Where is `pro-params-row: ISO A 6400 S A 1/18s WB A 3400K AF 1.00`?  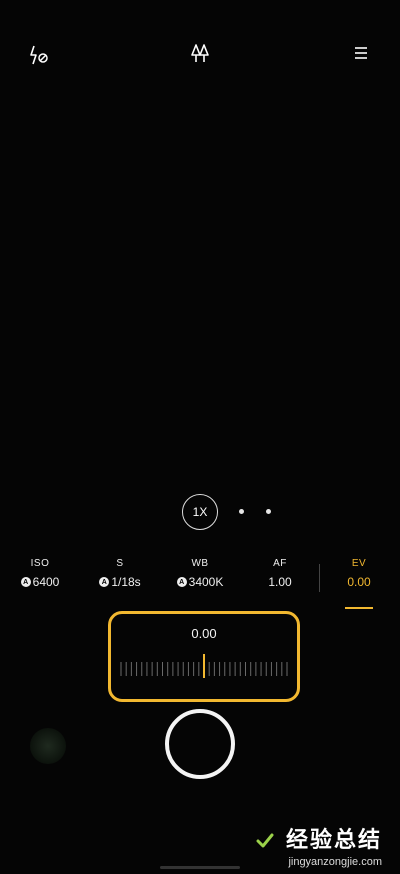 pro-params-row: ISO A 6400 S A 1/18s WB A 3400K AF 1.00 is located at coordinates (200, 586).